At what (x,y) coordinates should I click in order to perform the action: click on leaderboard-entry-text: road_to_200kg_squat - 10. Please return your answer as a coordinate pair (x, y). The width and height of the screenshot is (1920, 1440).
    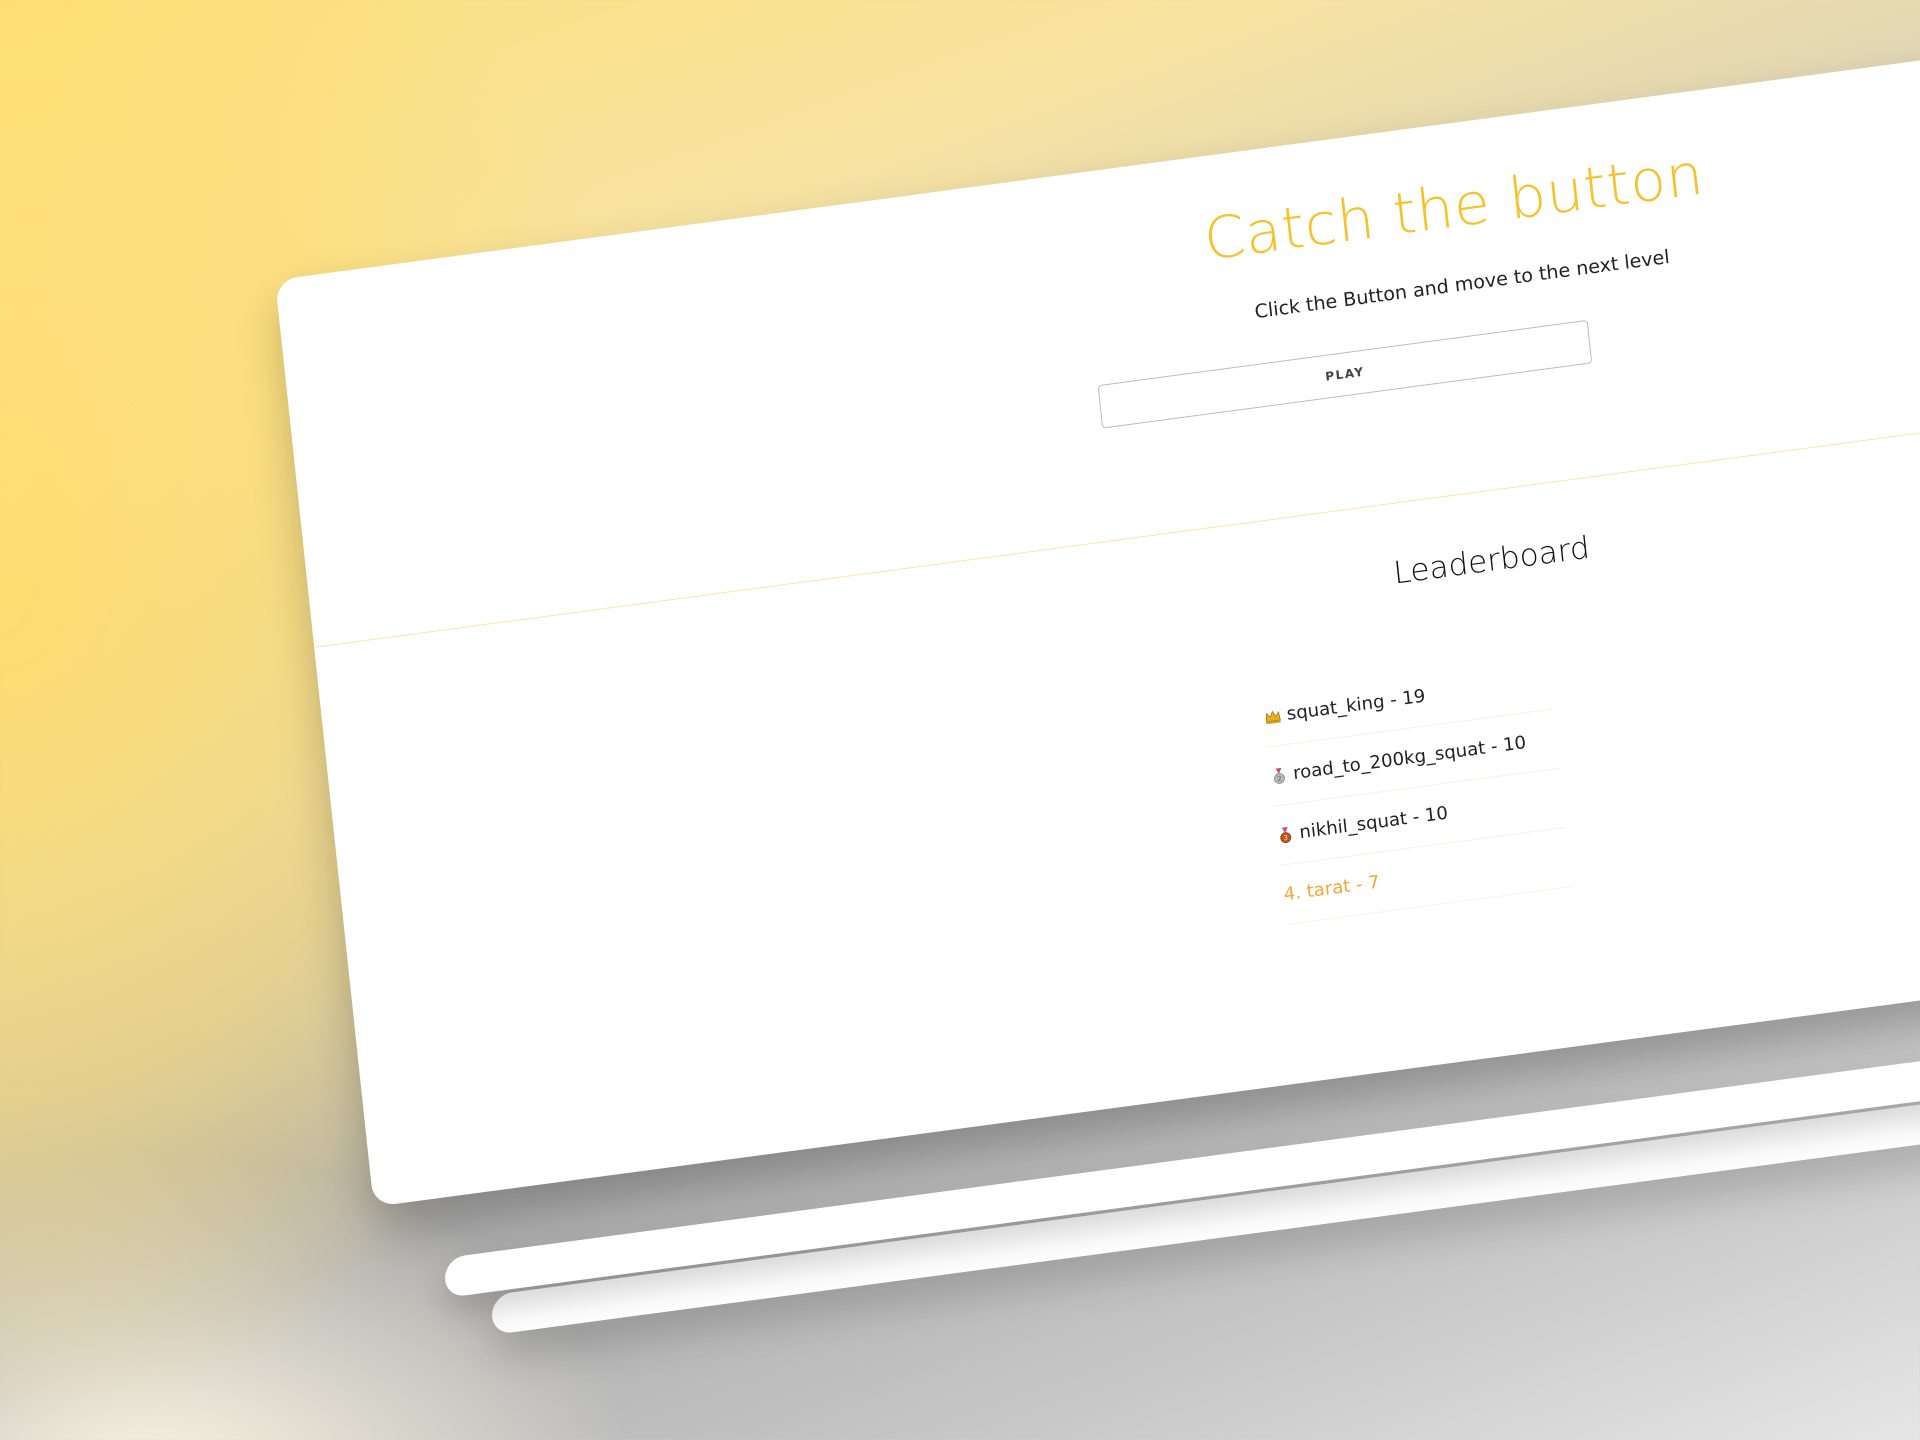
    Looking at the image, I should click on (1410, 758).